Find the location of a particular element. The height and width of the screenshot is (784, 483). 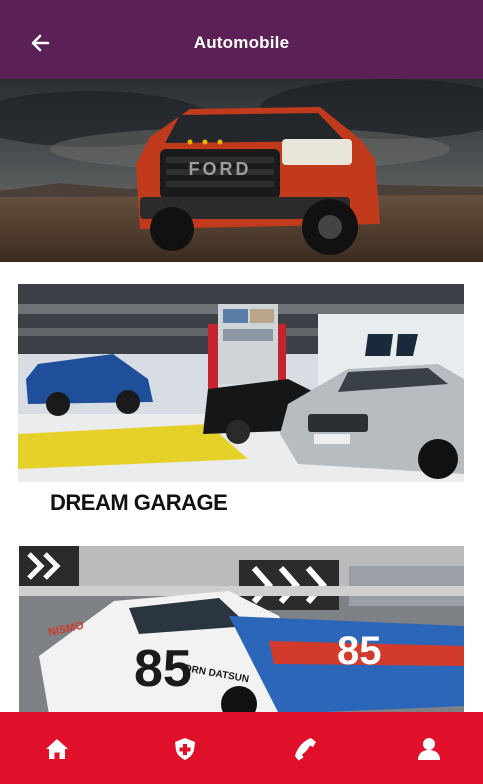

bottom-nav is located at coordinates (241, 748).